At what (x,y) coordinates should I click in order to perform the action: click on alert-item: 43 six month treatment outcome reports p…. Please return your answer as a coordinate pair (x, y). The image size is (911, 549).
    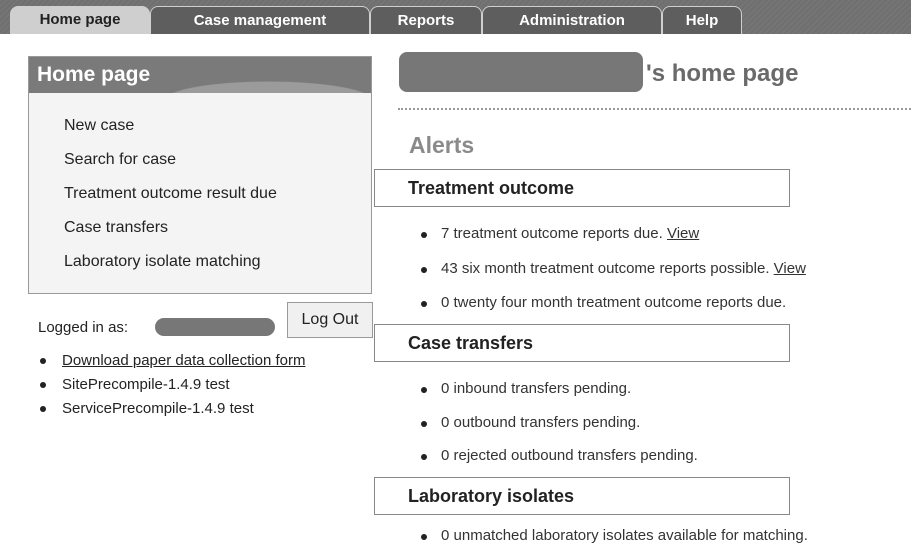
    Looking at the image, I should click on (613, 268).